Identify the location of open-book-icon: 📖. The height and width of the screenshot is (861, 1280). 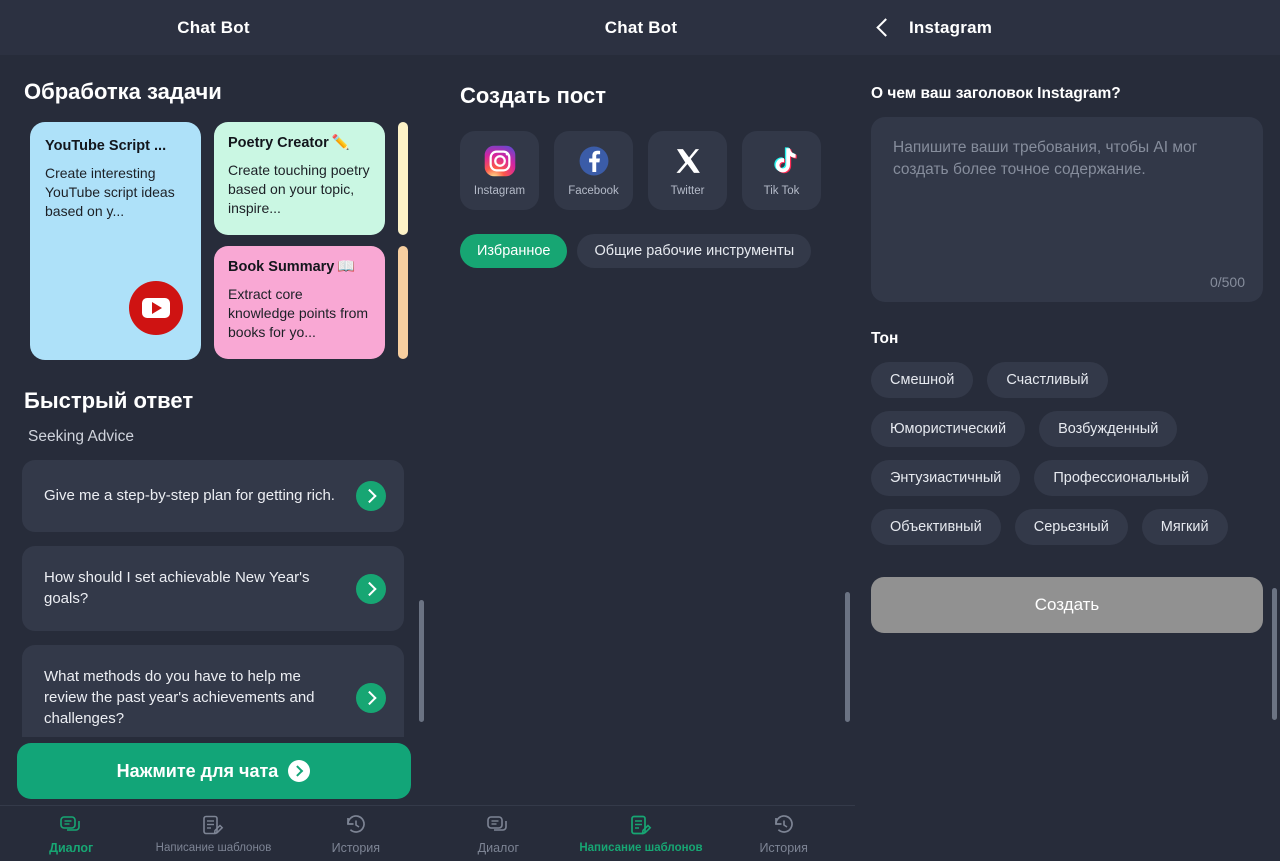
(346, 267).